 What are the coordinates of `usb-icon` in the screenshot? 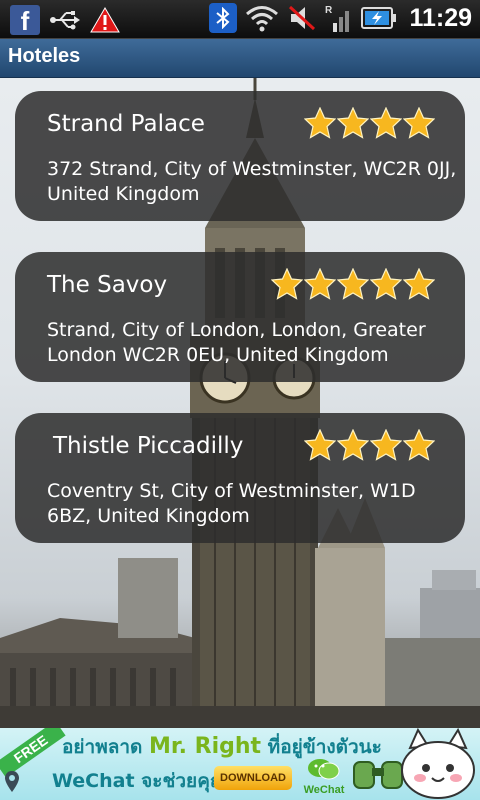 It's located at (65, 20).